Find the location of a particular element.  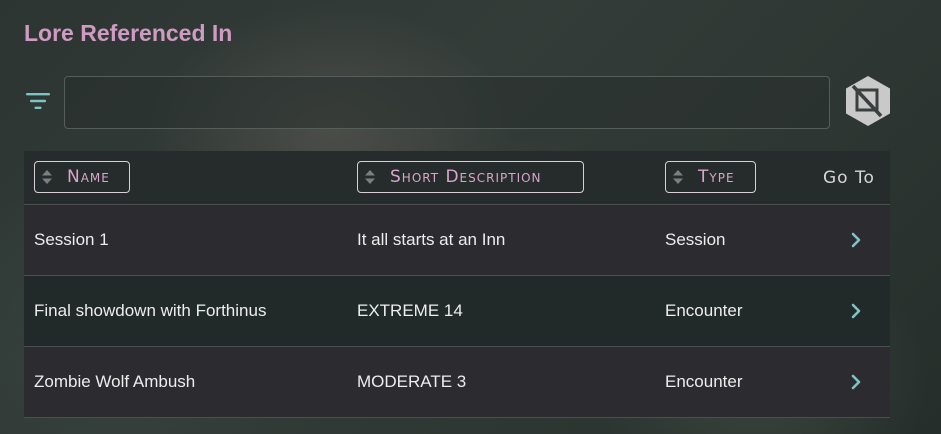

toggle-display-button is located at coordinates (868, 101).